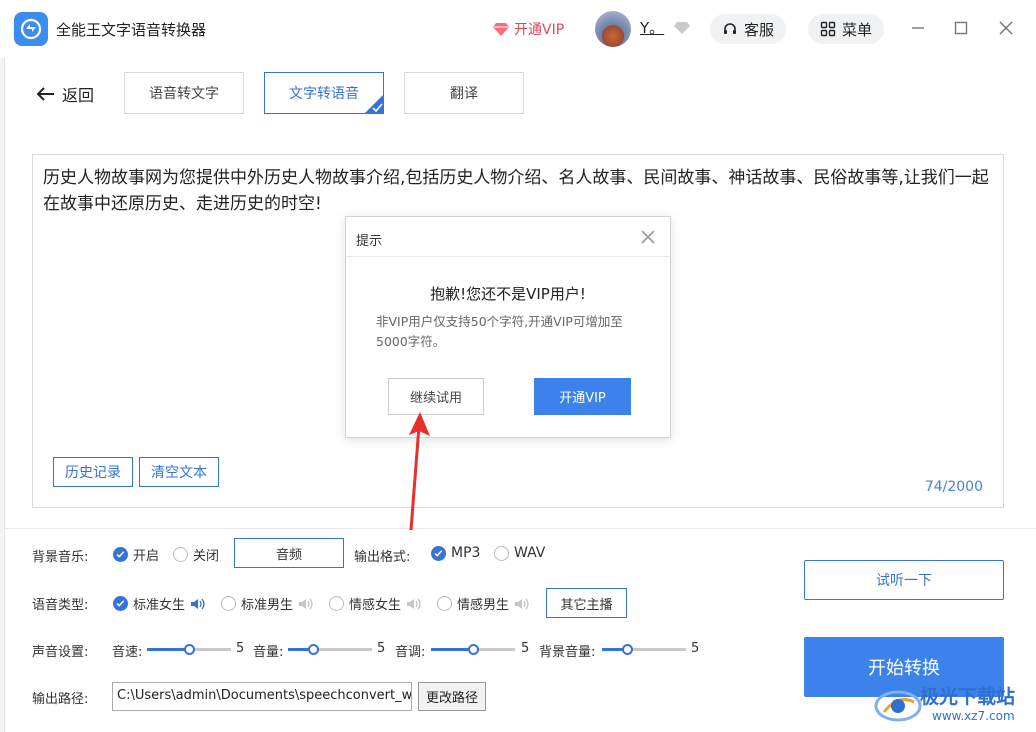 This screenshot has height=732, width=1036. Describe the element at coordinates (78, 95) in the screenshot. I see `back-label: 返回` at that location.